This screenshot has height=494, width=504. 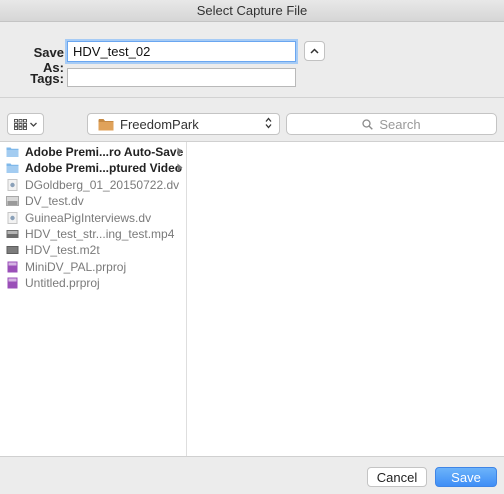 I want to click on file-item: DGoldberg_01_20150722.dv, so click(x=93, y=185).